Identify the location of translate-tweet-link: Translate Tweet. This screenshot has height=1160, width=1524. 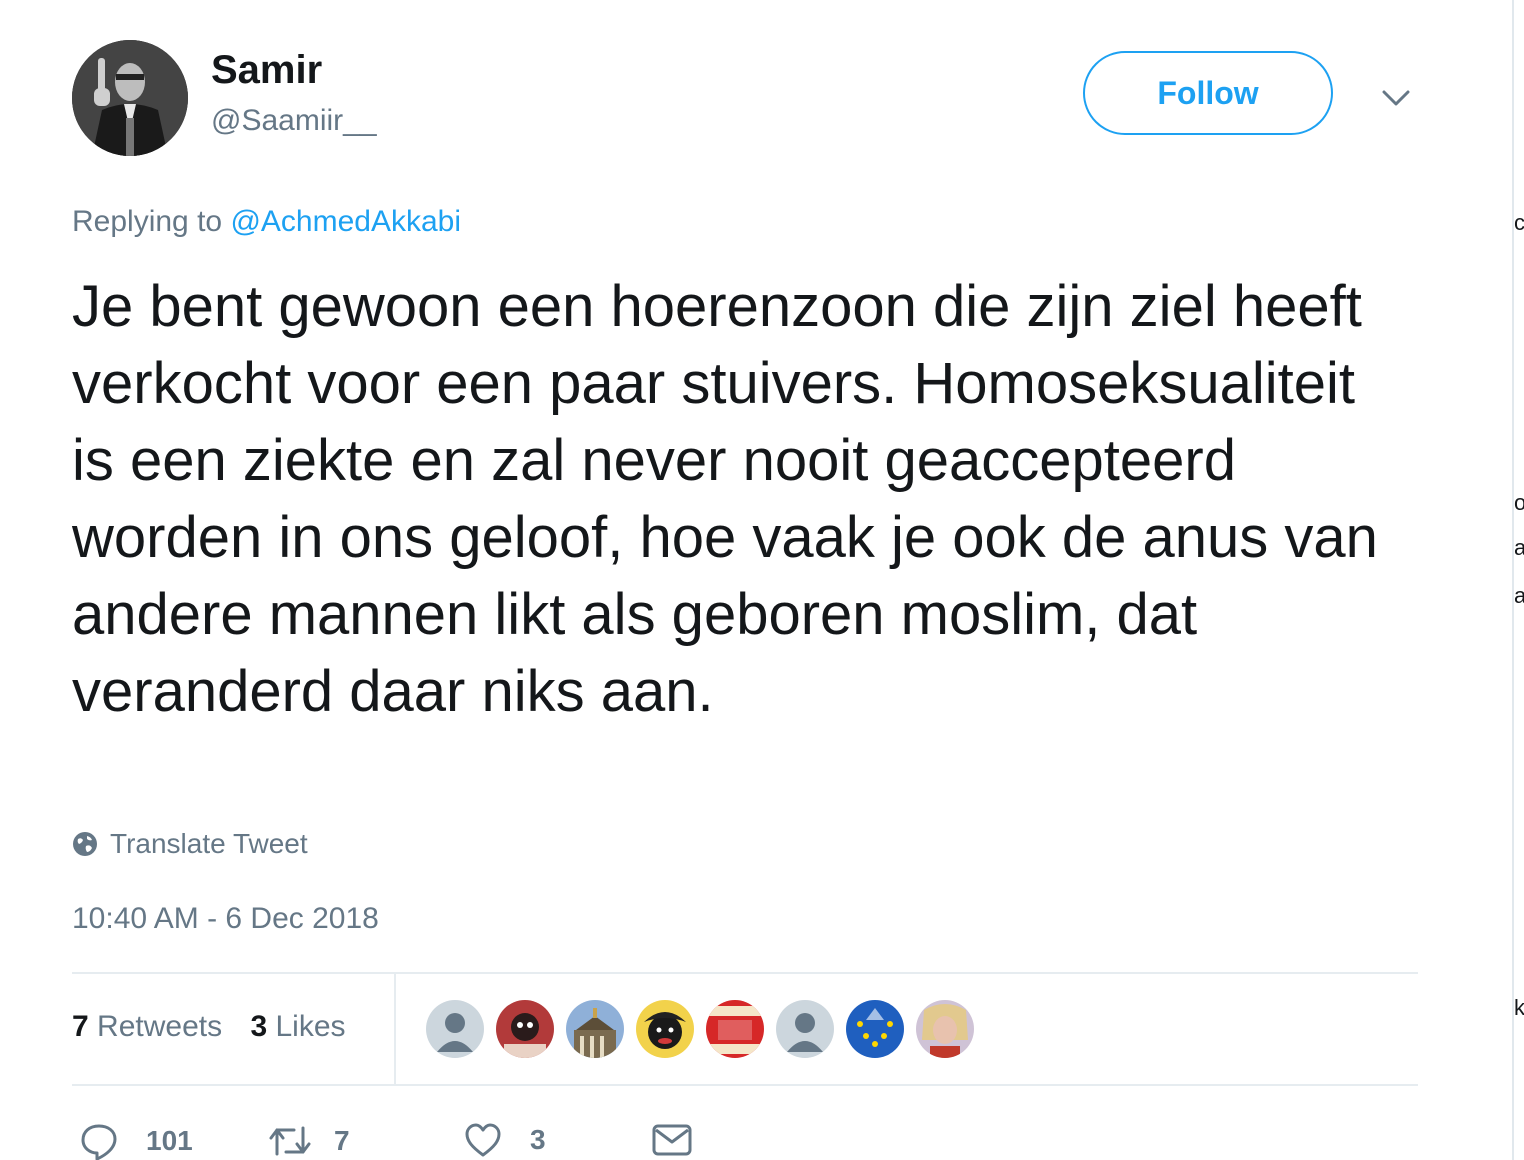
(190, 844).